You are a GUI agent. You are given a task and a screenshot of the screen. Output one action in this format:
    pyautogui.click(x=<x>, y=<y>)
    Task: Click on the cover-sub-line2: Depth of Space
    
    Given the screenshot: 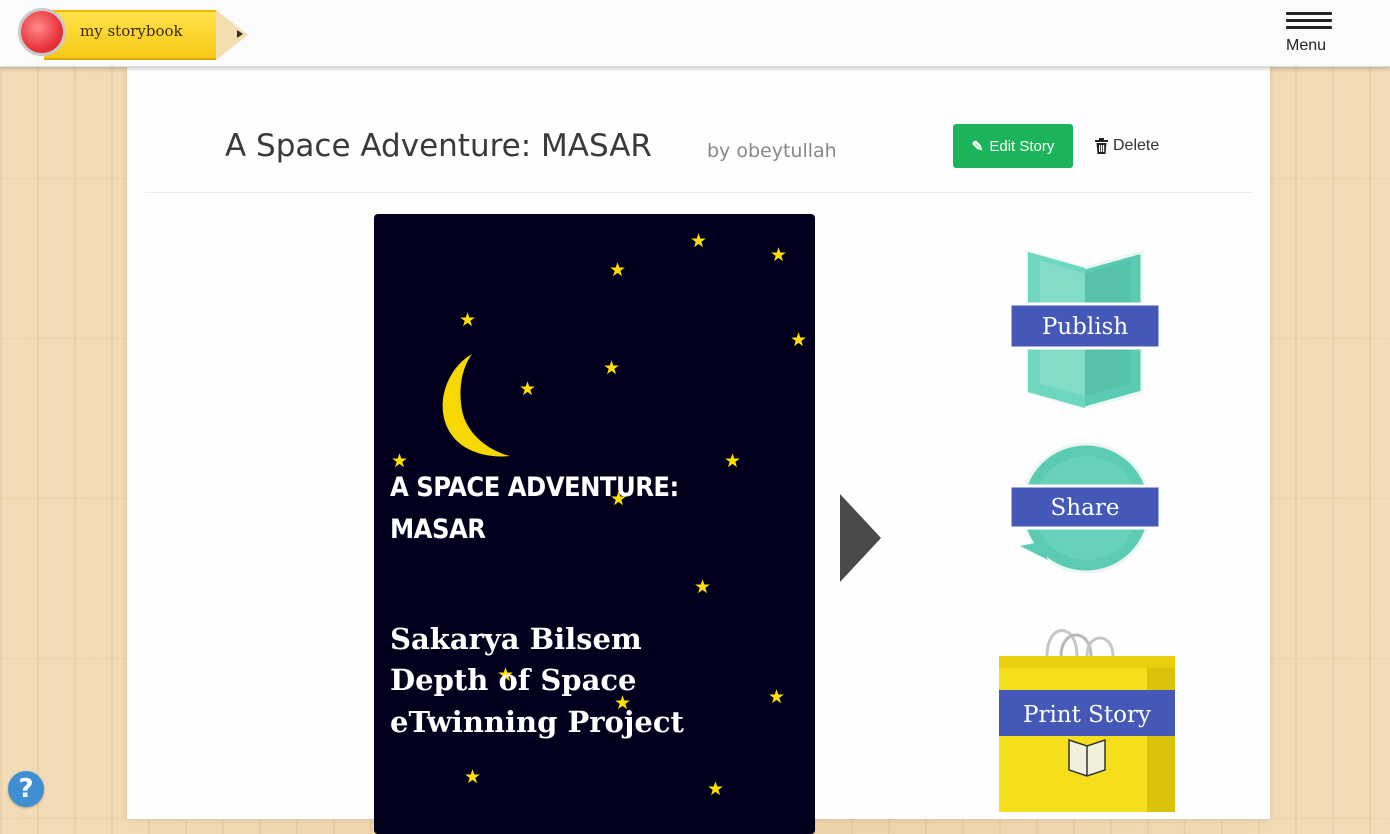 What is the action you would take?
    pyautogui.click(x=513, y=680)
    